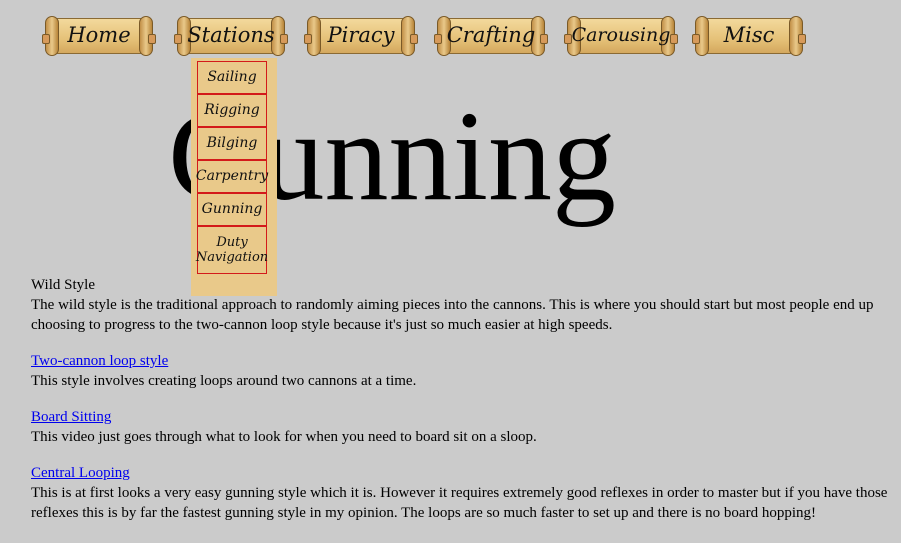 The width and height of the screenshot is (901, 543). I want to click on nav-tab-crafting: Crafting, so click(491, 36).